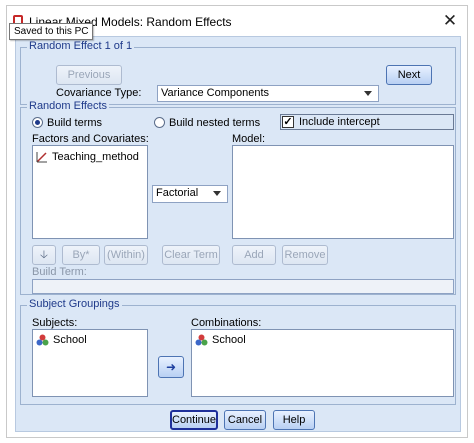  Describe the element at coordinates (343, 192) in the screenshot. I see `model-list` at that location.